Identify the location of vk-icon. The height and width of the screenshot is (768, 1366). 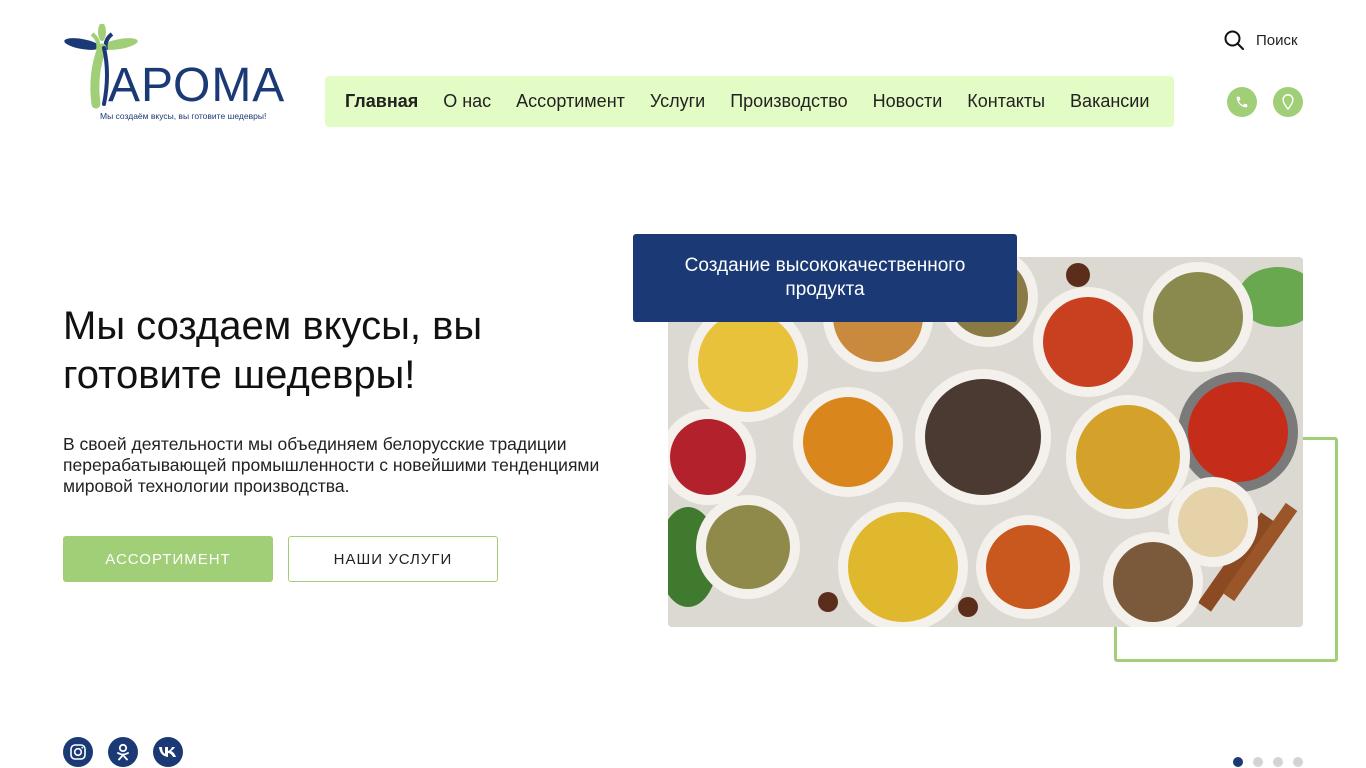
(167, 752).